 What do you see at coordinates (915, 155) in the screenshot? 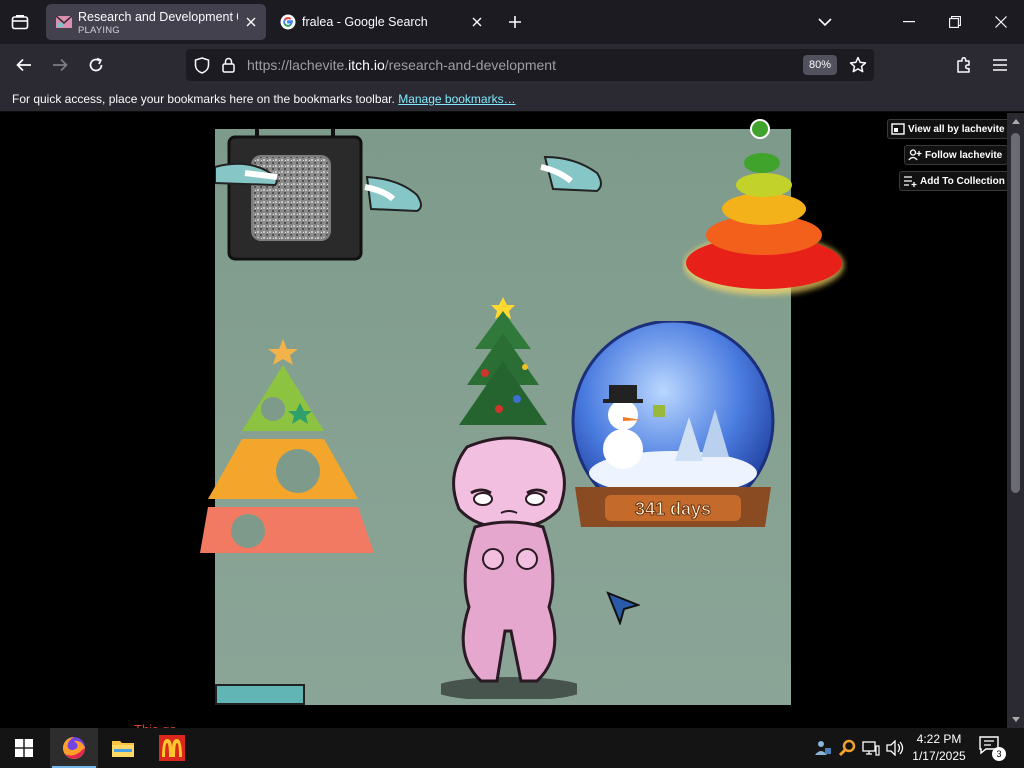
I see `user-plus-icon` at bounding box center [915, 155].